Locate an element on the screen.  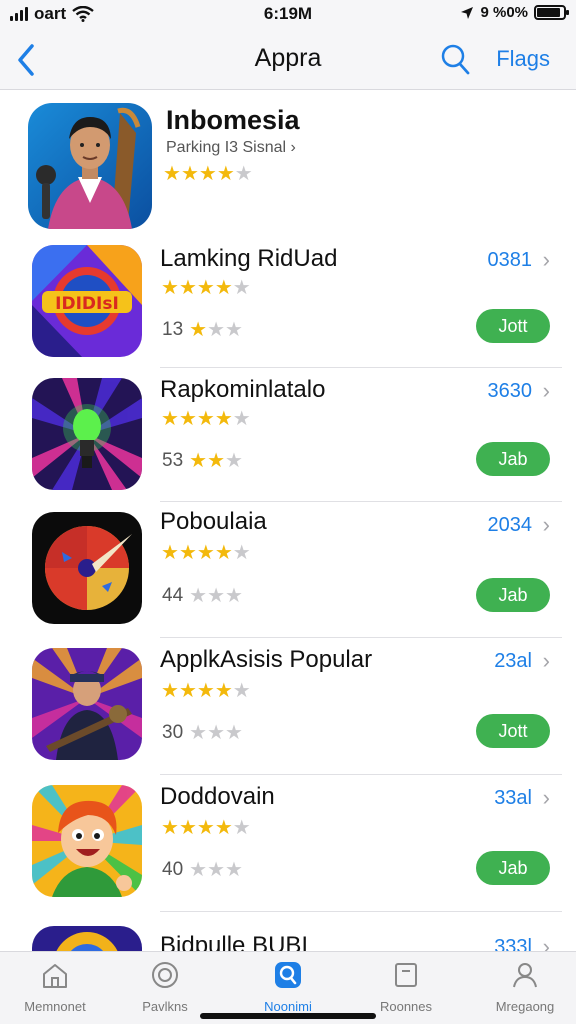
app-icon-lamking: IDIDIsI is located at coordinates (87, 301).